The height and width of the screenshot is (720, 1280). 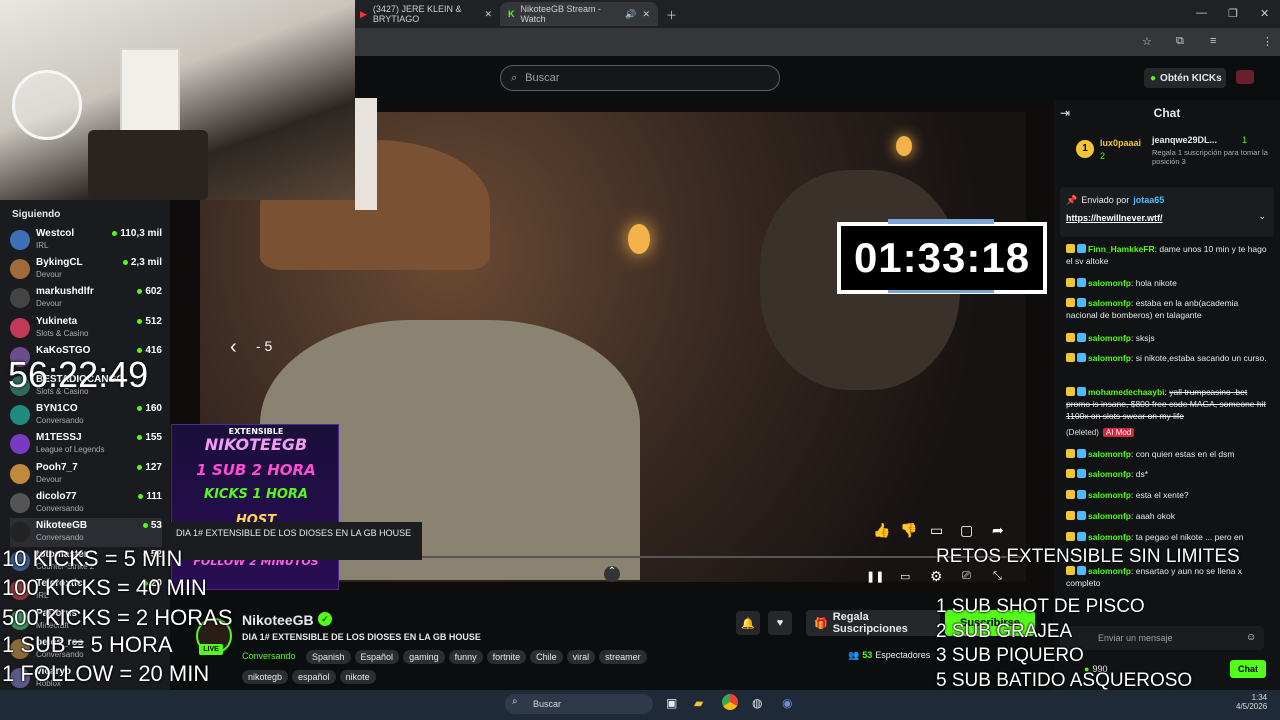 What do you see at coordinates (612, 574) in the screenshot?
I see `chevron-up-icon: ⌃` at bounding box center [612, 574].